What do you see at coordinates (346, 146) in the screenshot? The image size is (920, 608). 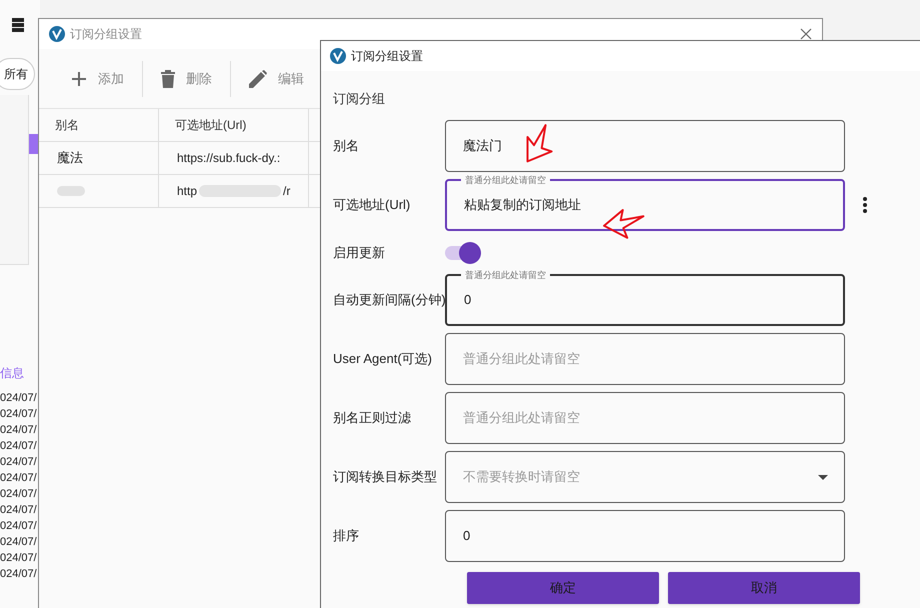 I see `field-label: 别名` at bounding box center [346, 146].